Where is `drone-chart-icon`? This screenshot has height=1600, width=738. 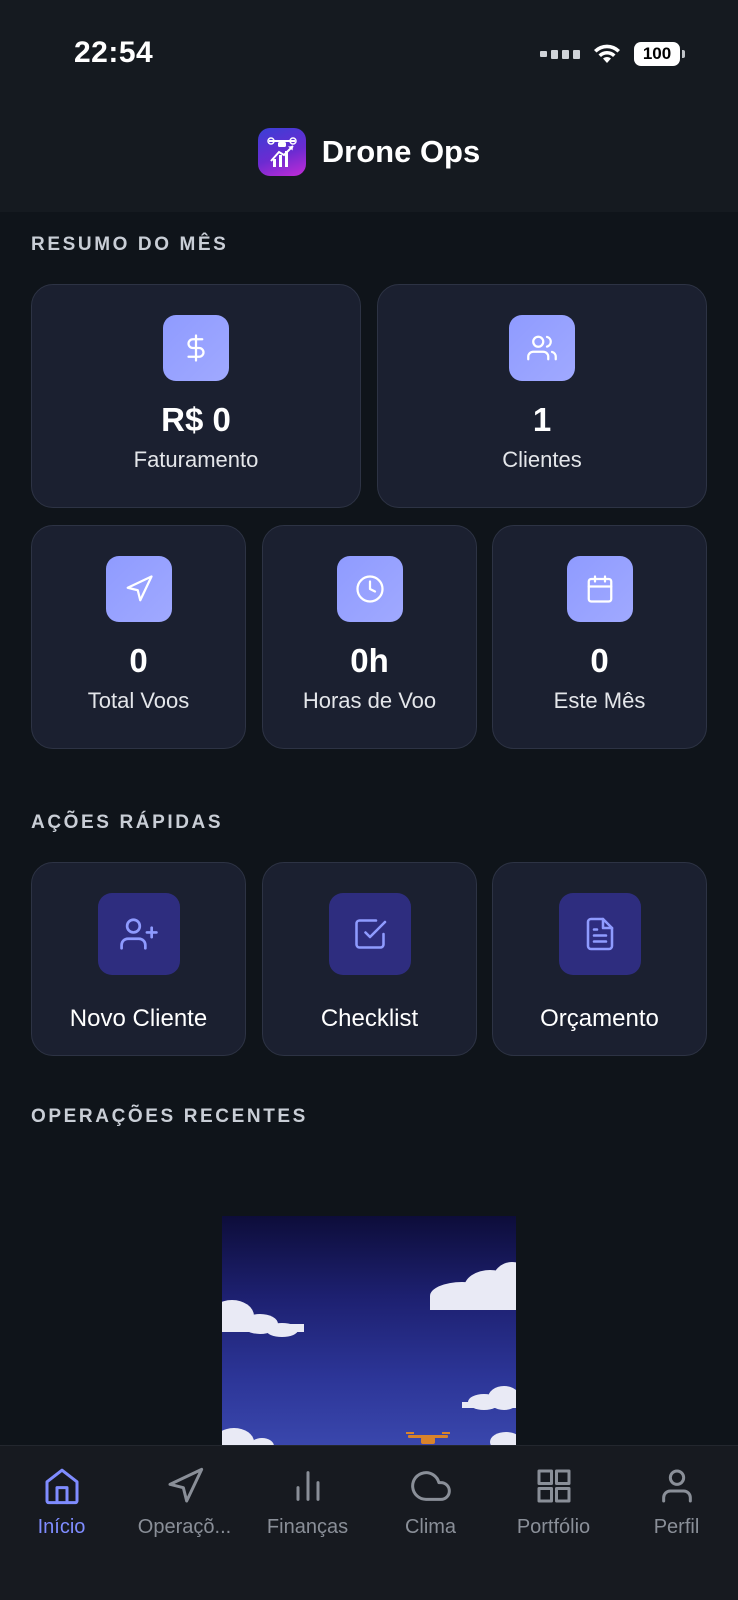 drone-chart-icon is located at coordinates (282, 152).